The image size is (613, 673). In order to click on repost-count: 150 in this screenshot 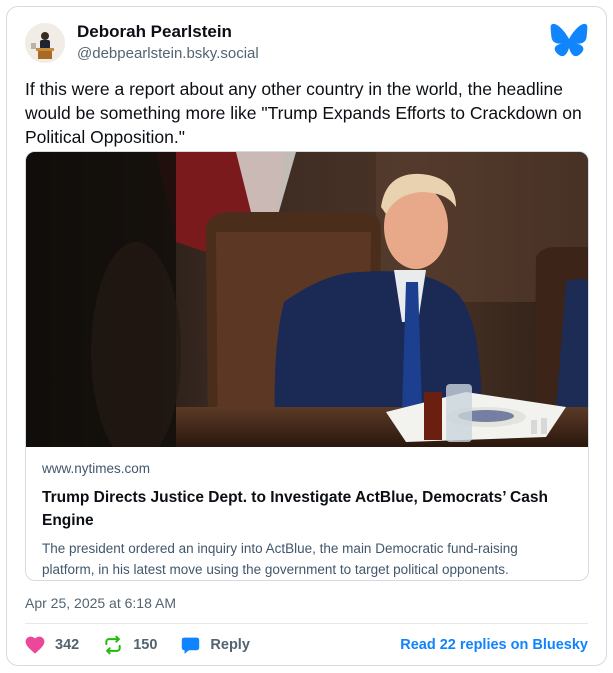, I will do `click(145, 645)`.